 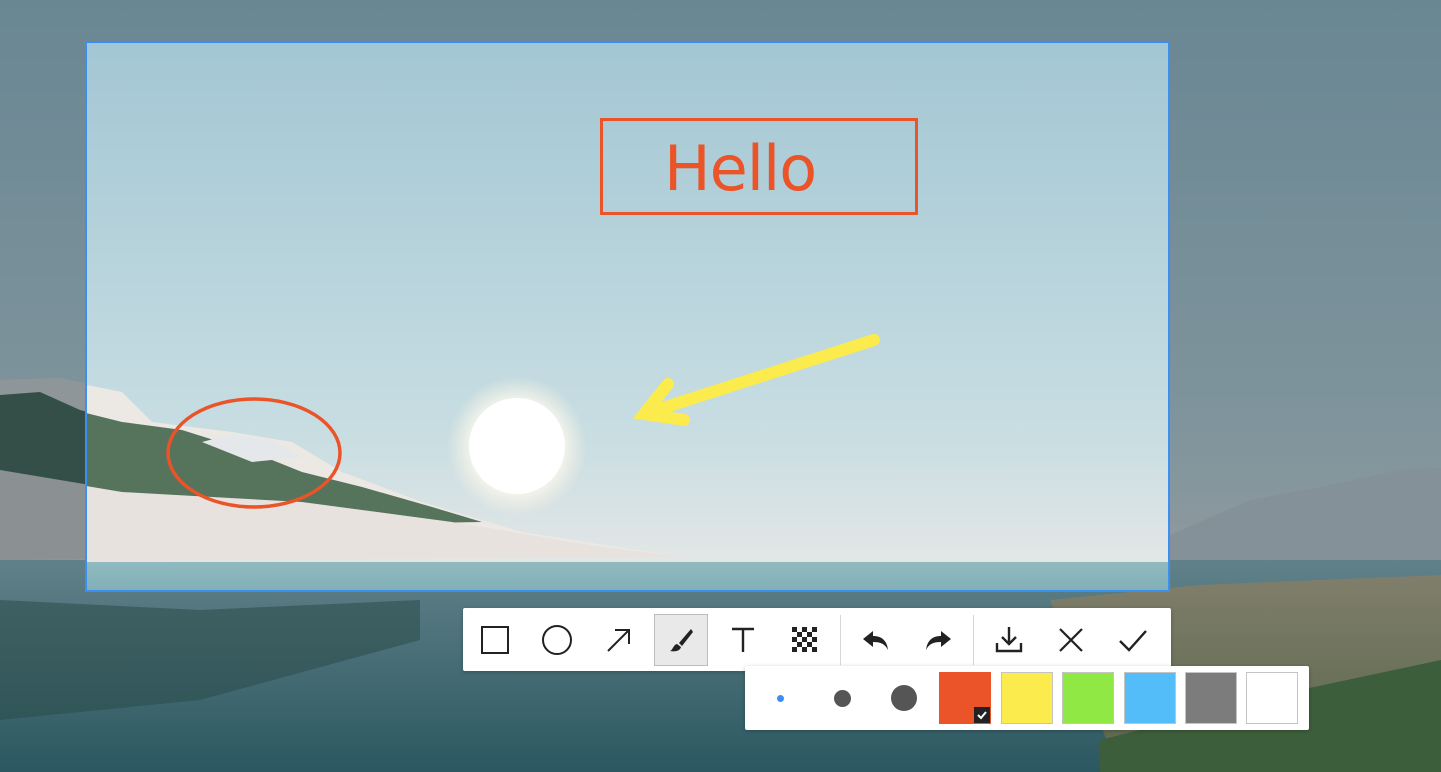 What do you see at coordinates (982, 715) in the screenshot?
I see `selected-check-icon` at bounding box center [982, 715].